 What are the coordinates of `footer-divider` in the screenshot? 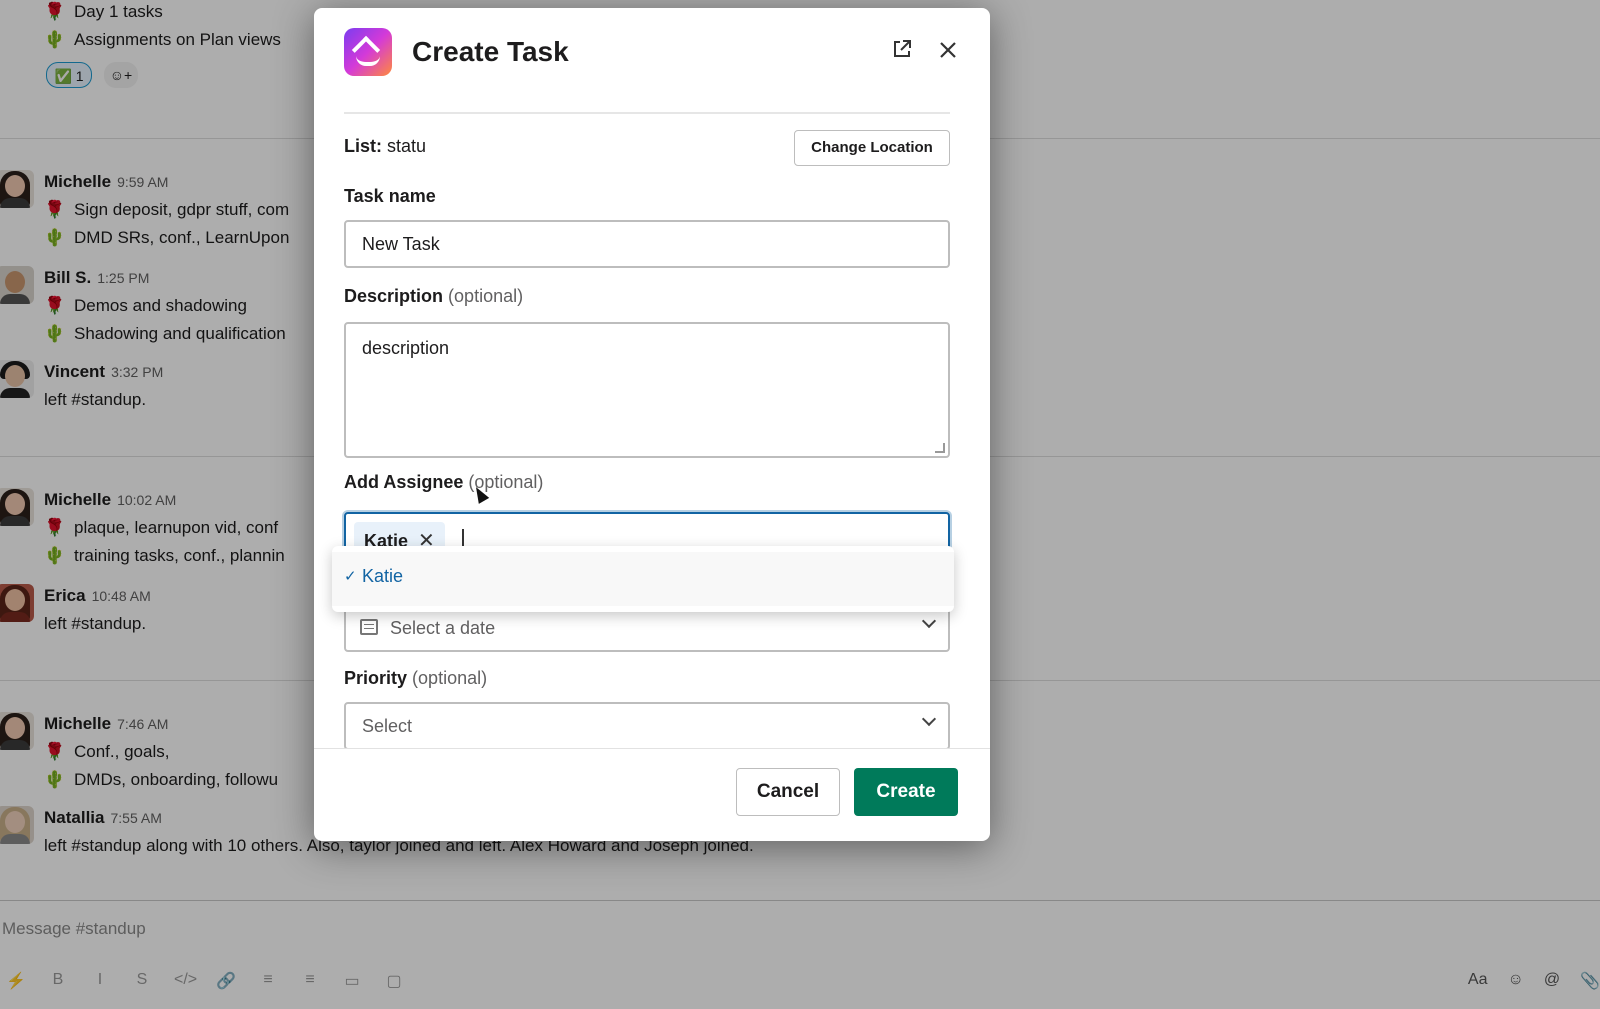 It's located at (652, 748).